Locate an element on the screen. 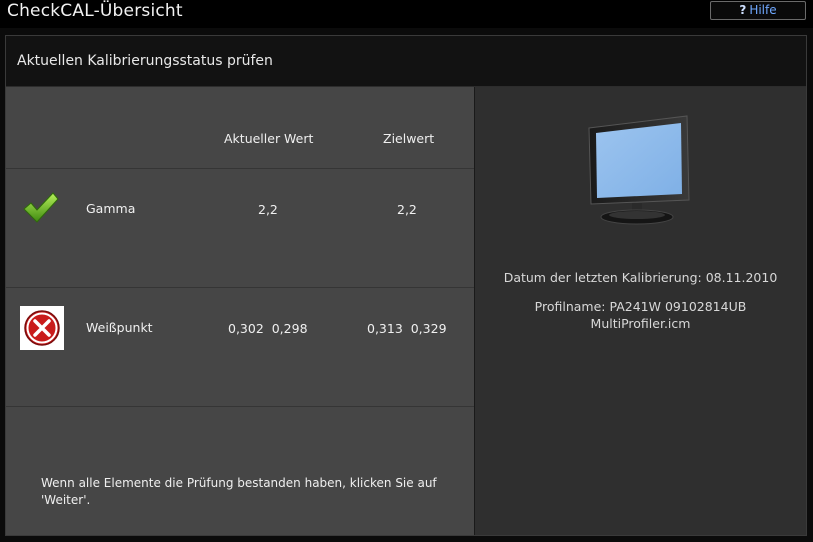  row-label-gamma: Gamma is located at coordinates (111, 208).